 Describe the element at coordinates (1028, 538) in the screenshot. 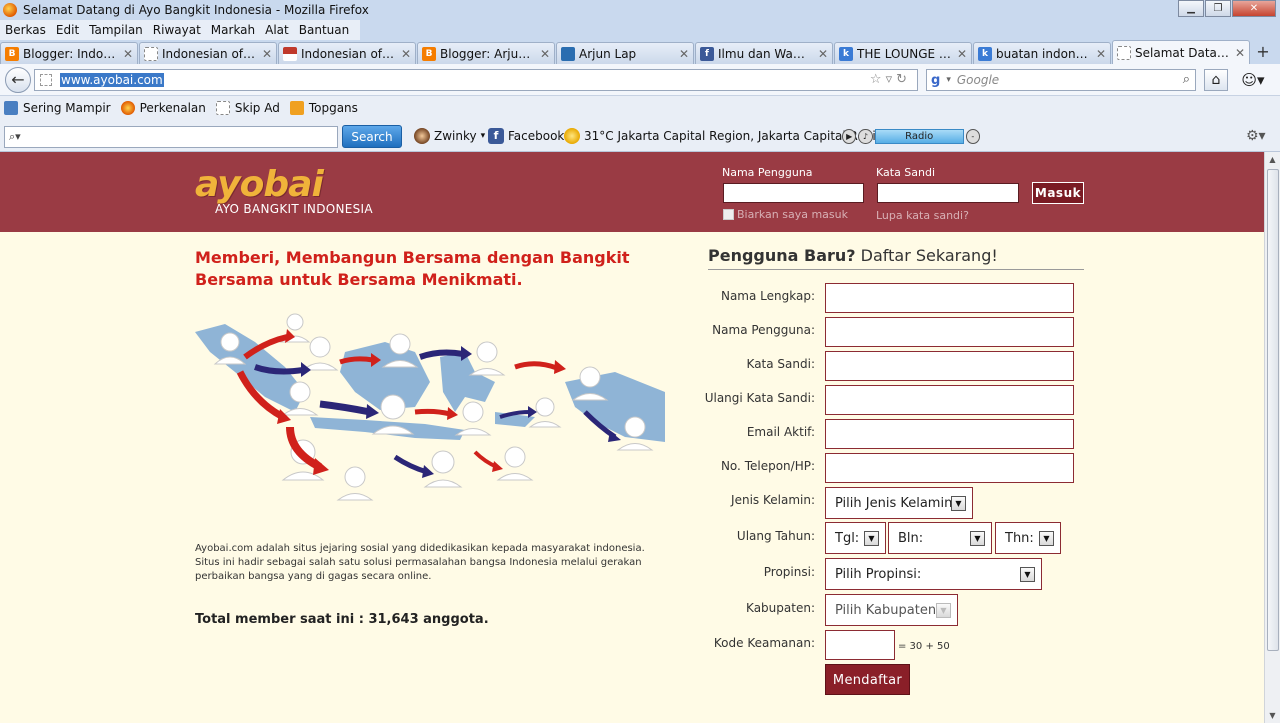

I see `birthday-year-select: Thn: ▼` at that location.